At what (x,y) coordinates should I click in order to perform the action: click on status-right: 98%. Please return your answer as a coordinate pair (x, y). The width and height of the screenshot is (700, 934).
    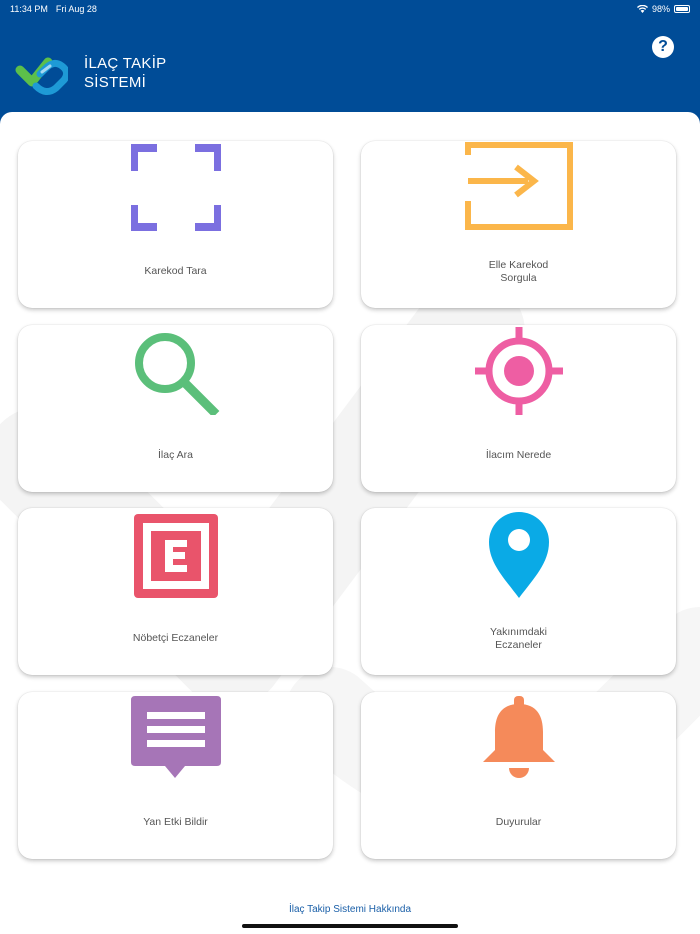
    Looking at the image, I should click on (663, 9).